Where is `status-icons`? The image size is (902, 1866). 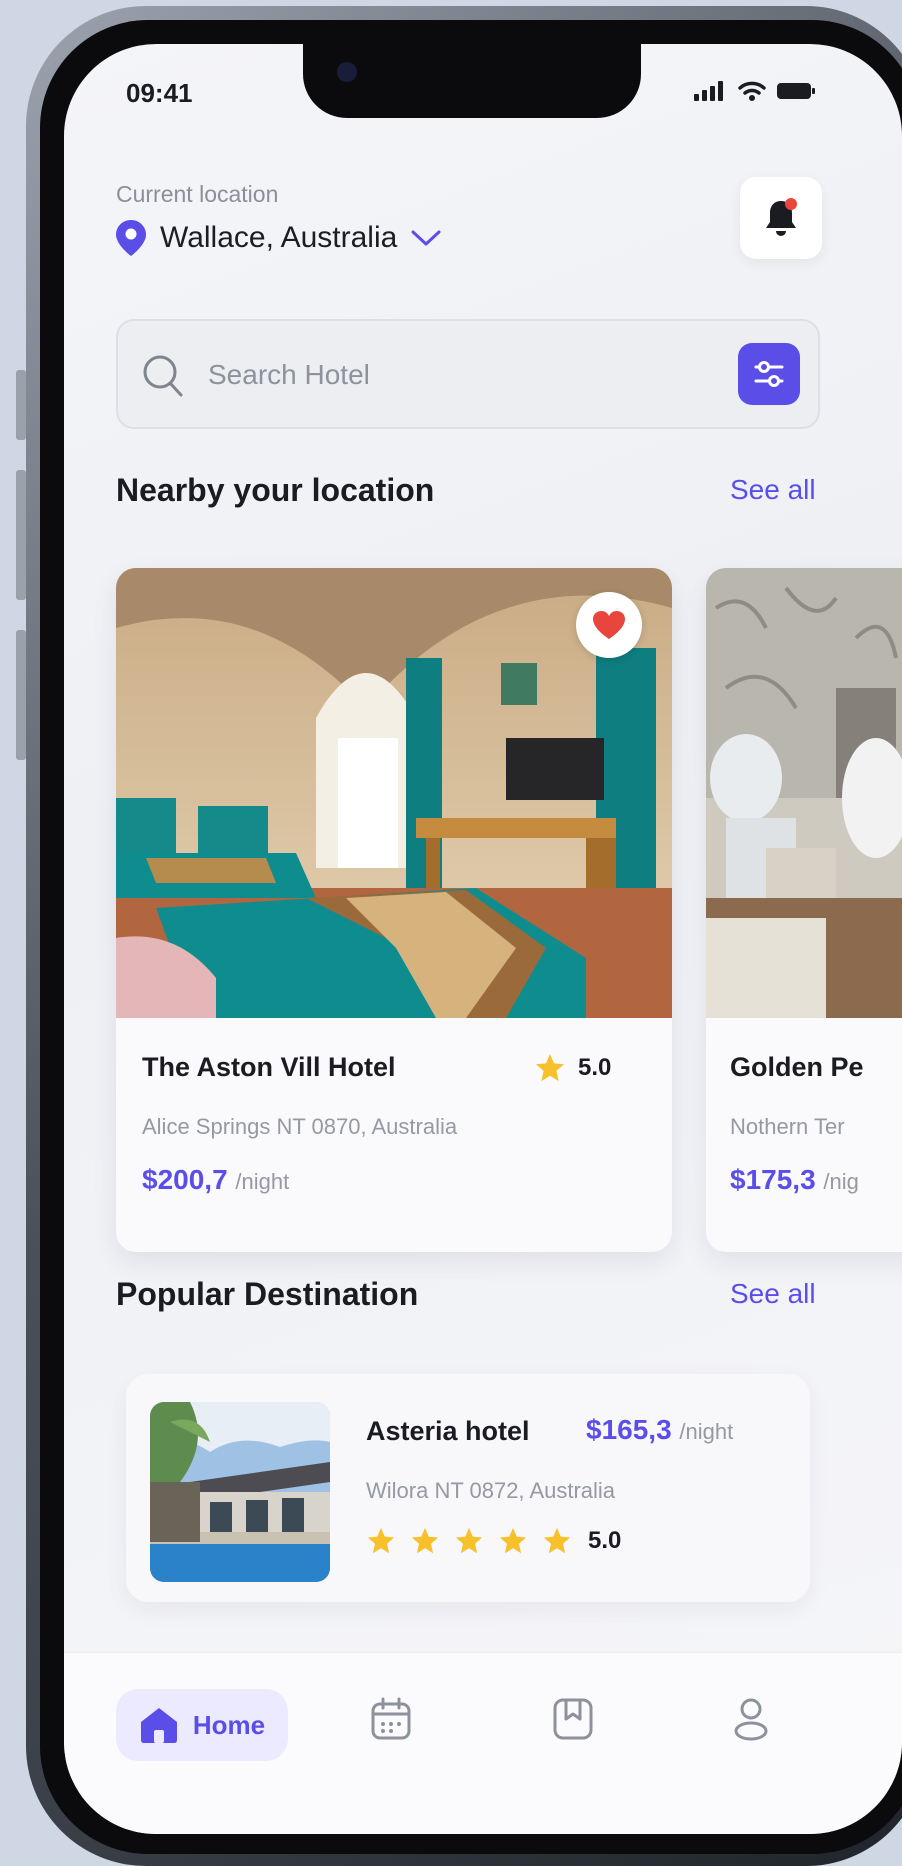 status-icons is located at coordinates (755, 91).